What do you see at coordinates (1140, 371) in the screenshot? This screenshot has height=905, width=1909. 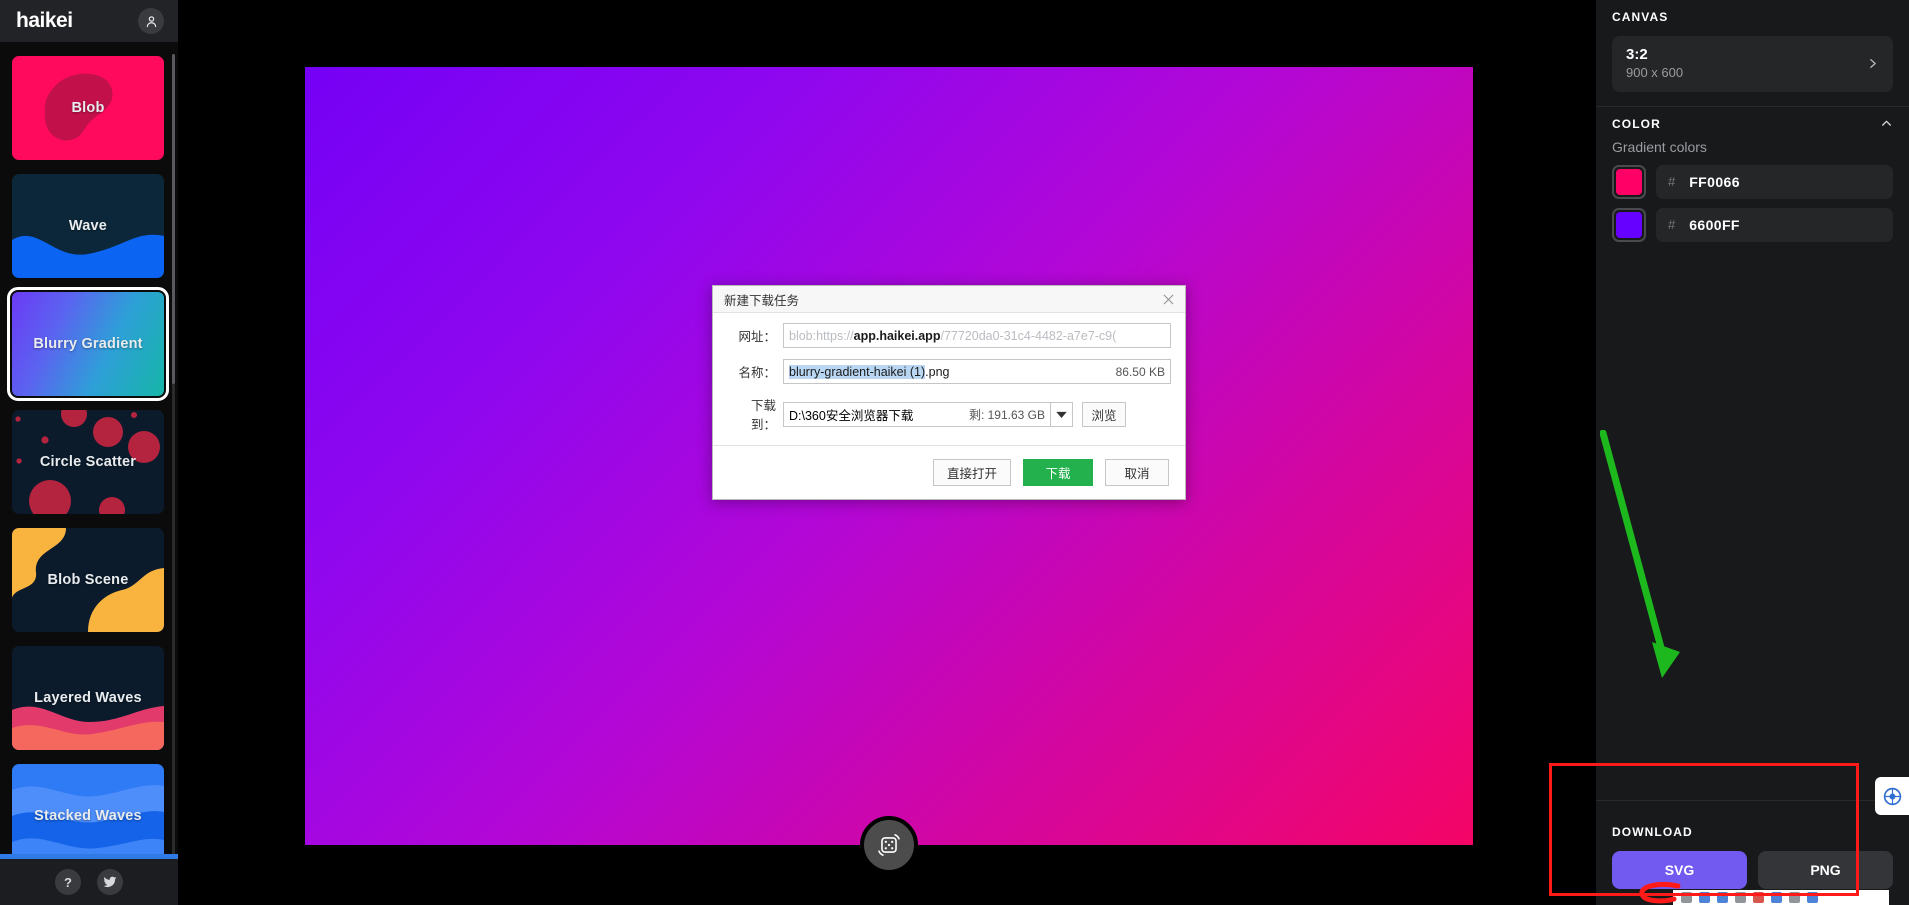 I see `file-size-label: 86.50 KB` at bounding box center [1140, 371].